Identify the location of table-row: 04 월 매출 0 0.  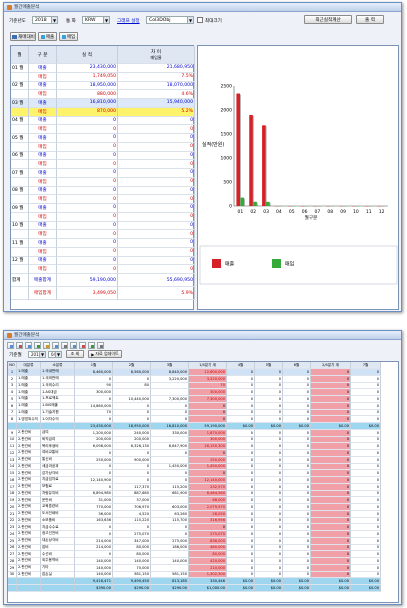
(103, 121).